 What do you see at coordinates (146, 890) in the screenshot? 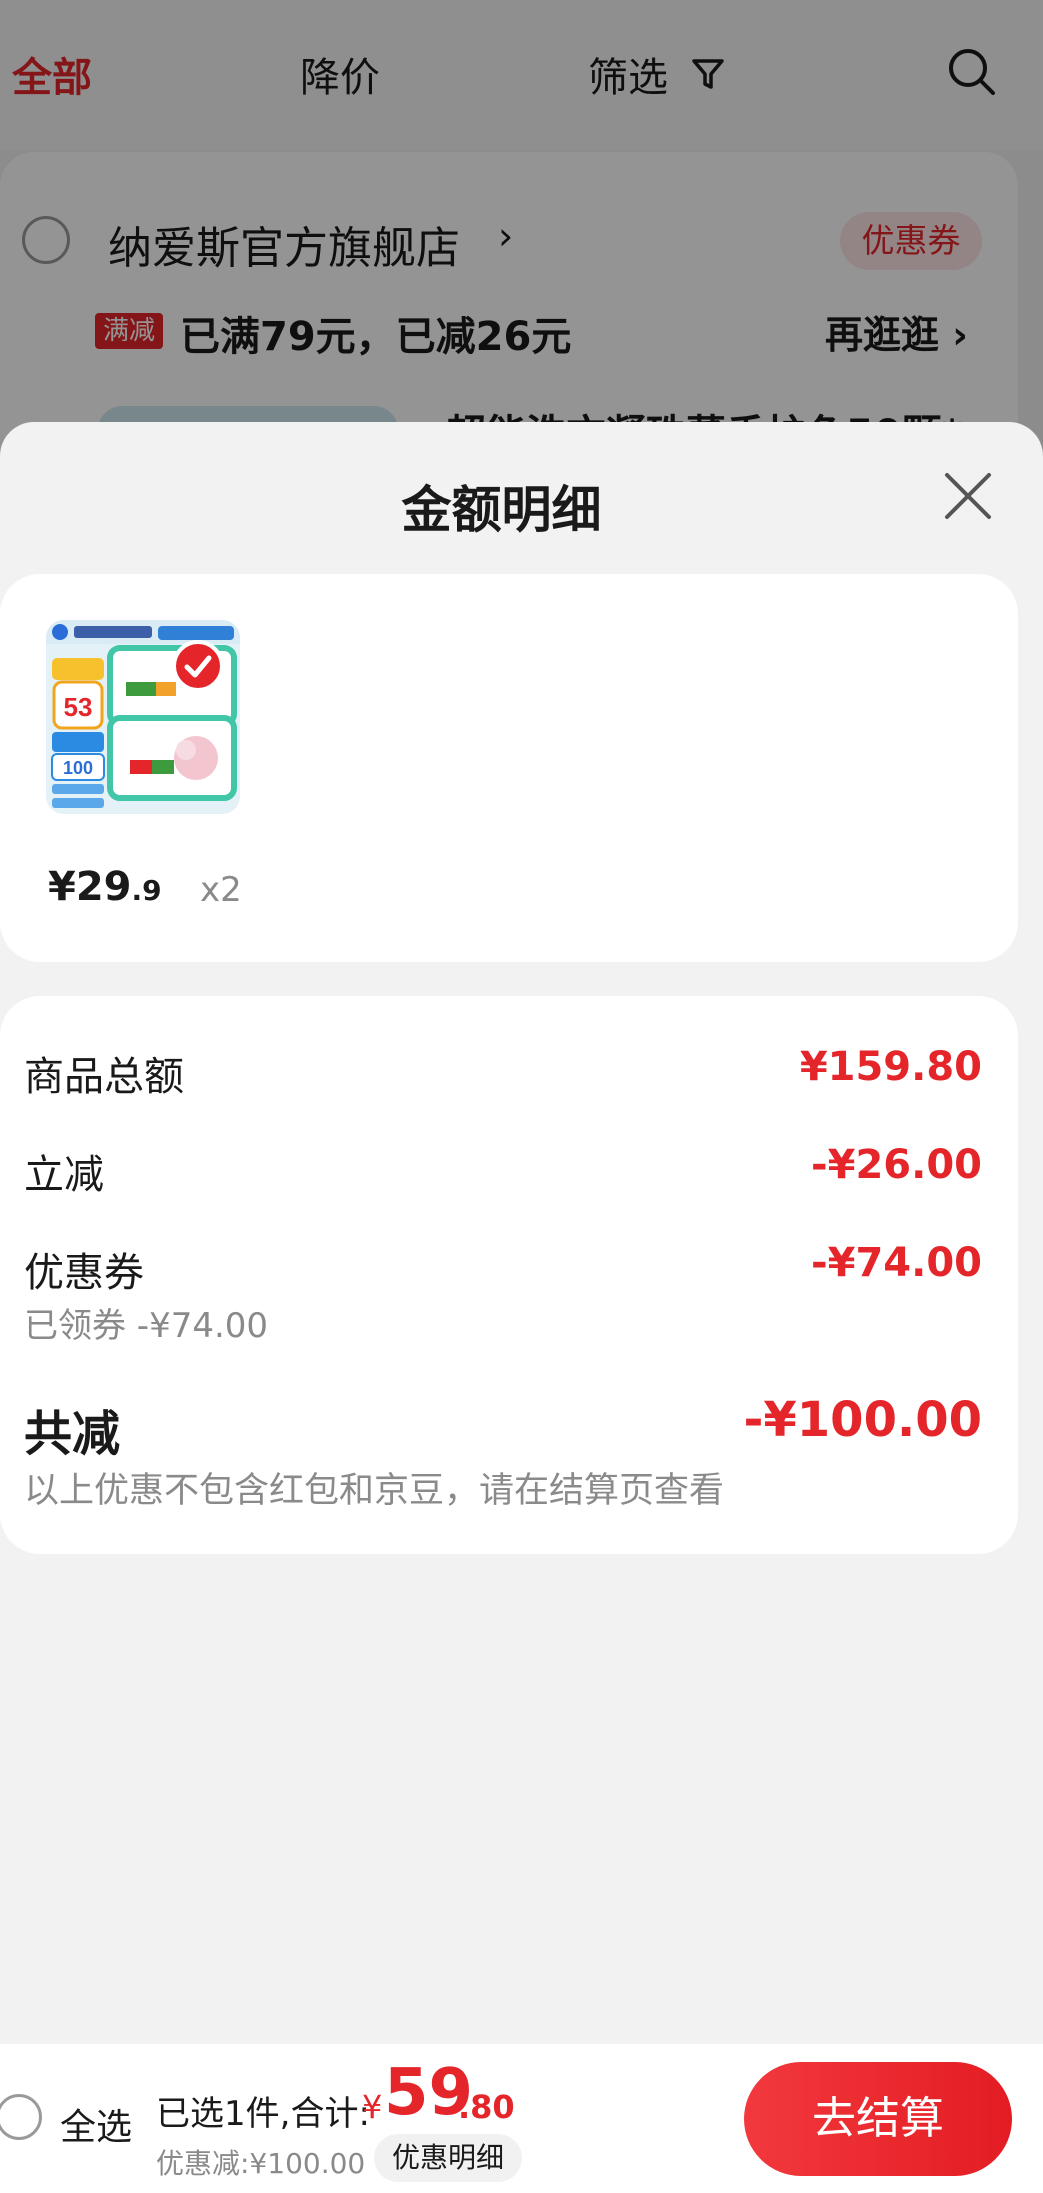
I see `item-price-dec: .9` at bounding box center [146, 890].